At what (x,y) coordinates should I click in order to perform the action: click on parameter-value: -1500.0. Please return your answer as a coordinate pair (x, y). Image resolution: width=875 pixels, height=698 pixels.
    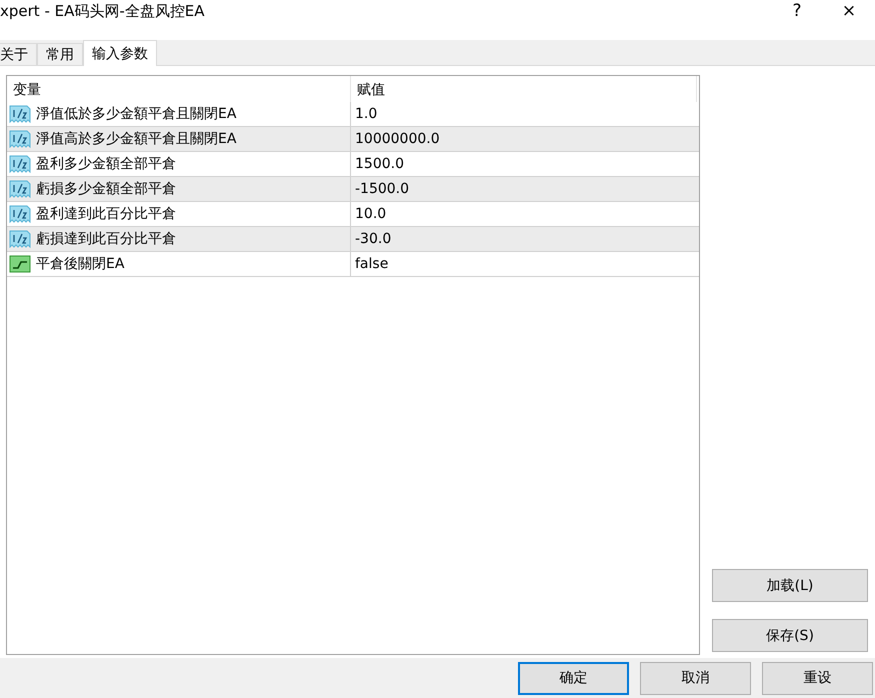
    Looking at the image, I should click on (524, 189).